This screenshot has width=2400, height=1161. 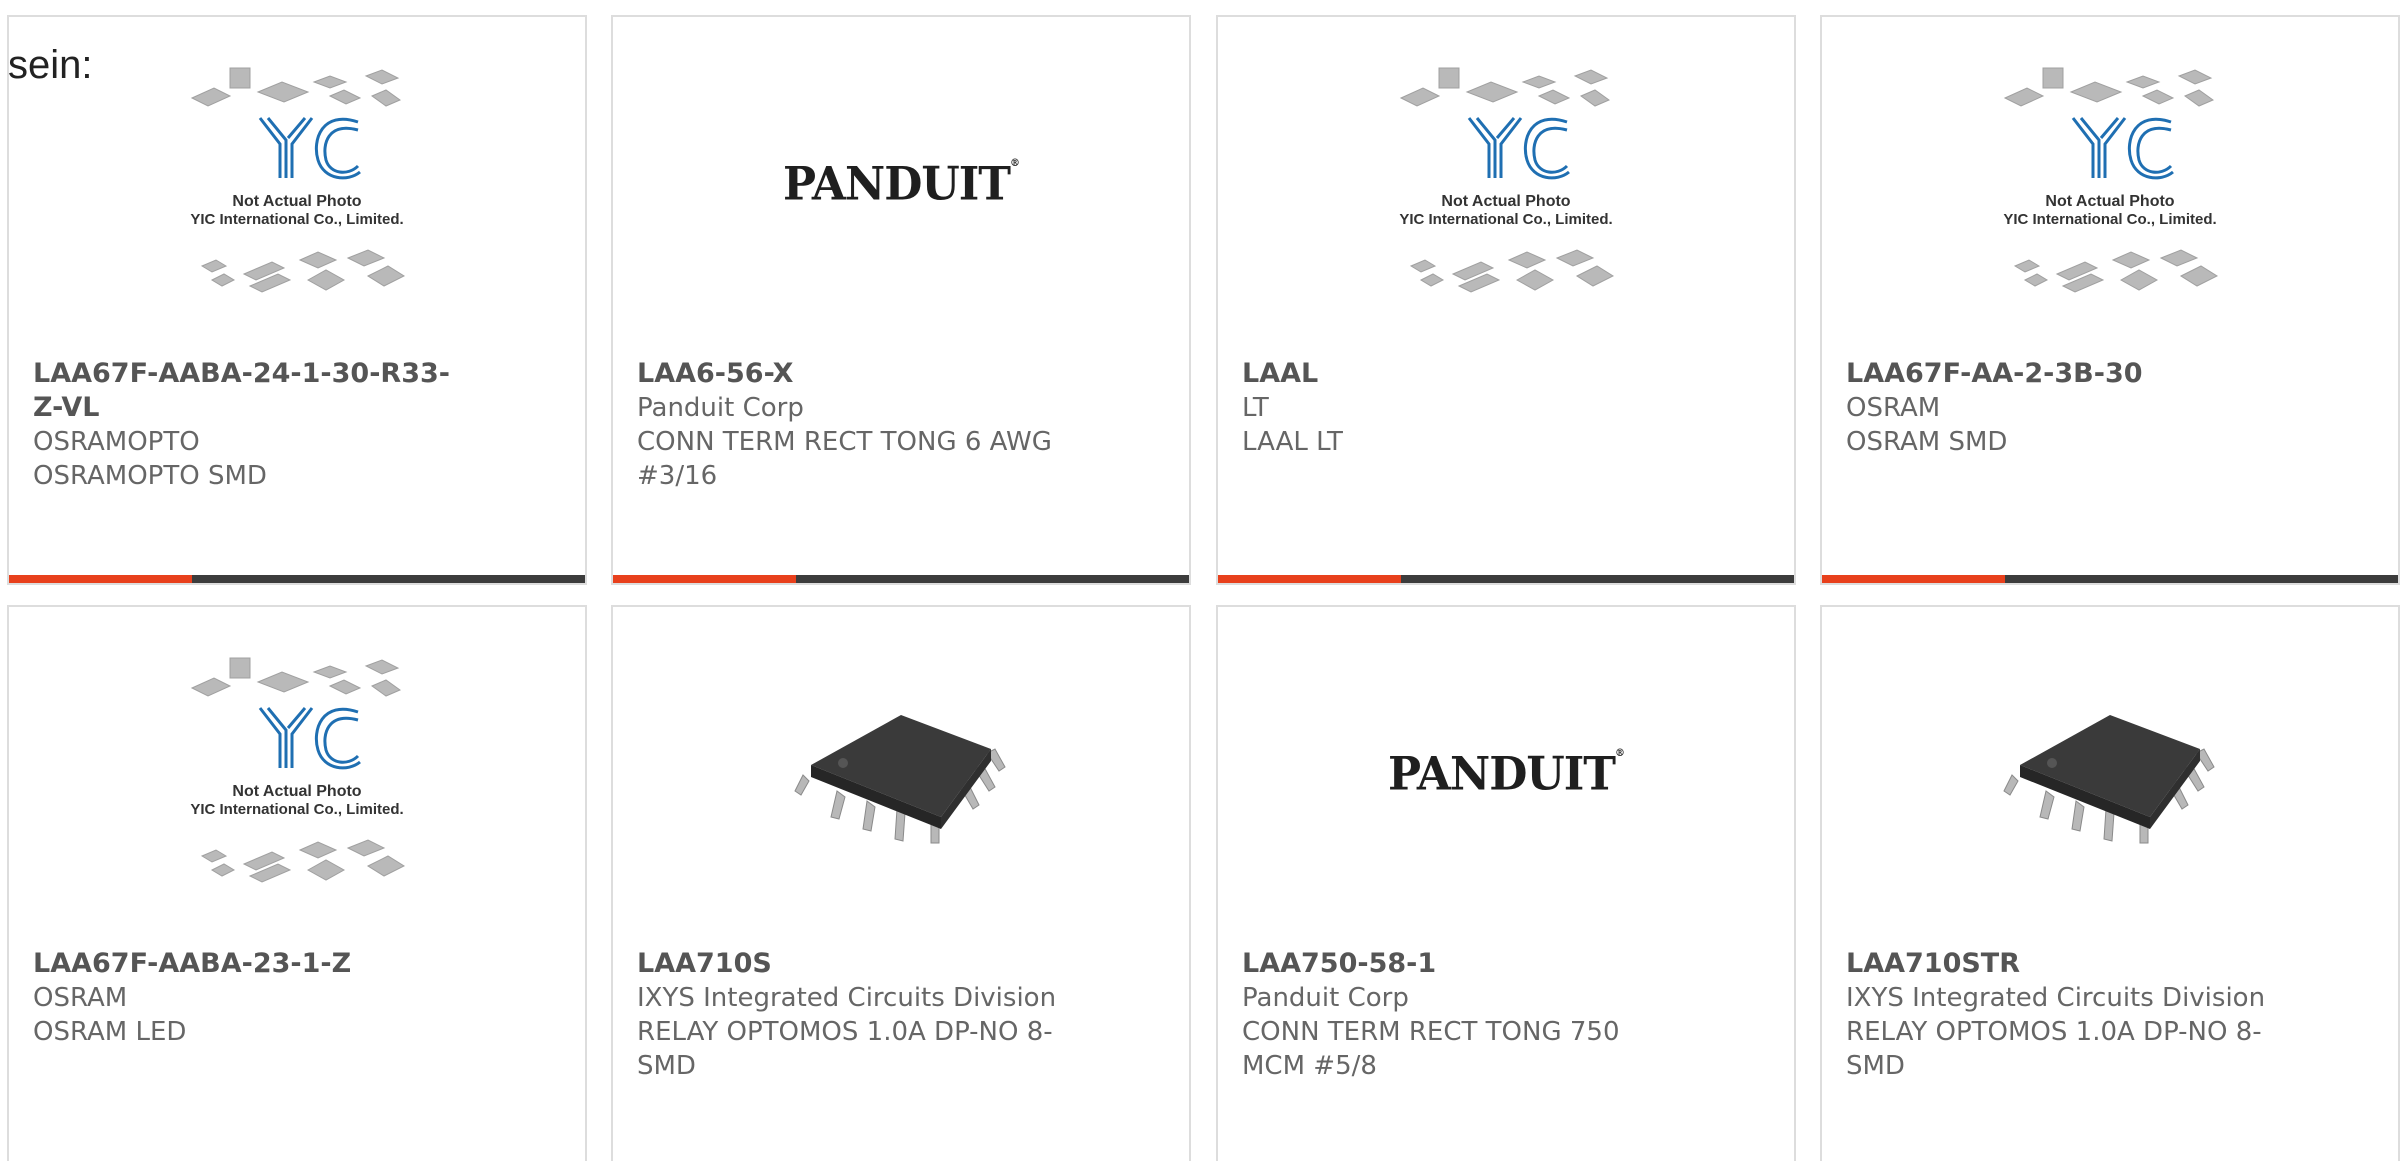 What do you see at coordinates (1462, 374) in the screenshot?
I see `product-part-number: LAAL` at bounding box center [1462, 374].